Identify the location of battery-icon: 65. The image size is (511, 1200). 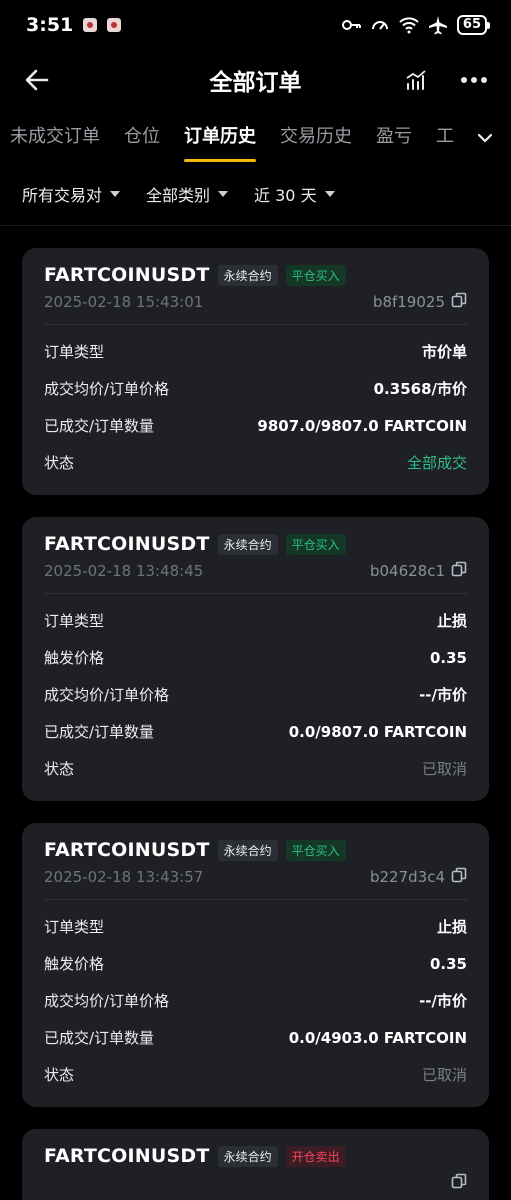
(473, 25).